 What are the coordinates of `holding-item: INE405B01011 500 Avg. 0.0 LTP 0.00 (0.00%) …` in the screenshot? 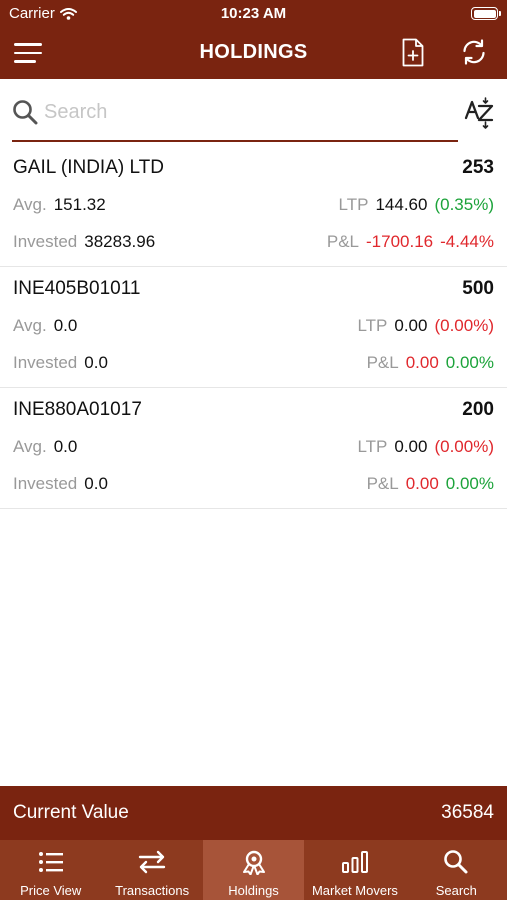 It's located at (253, 327).